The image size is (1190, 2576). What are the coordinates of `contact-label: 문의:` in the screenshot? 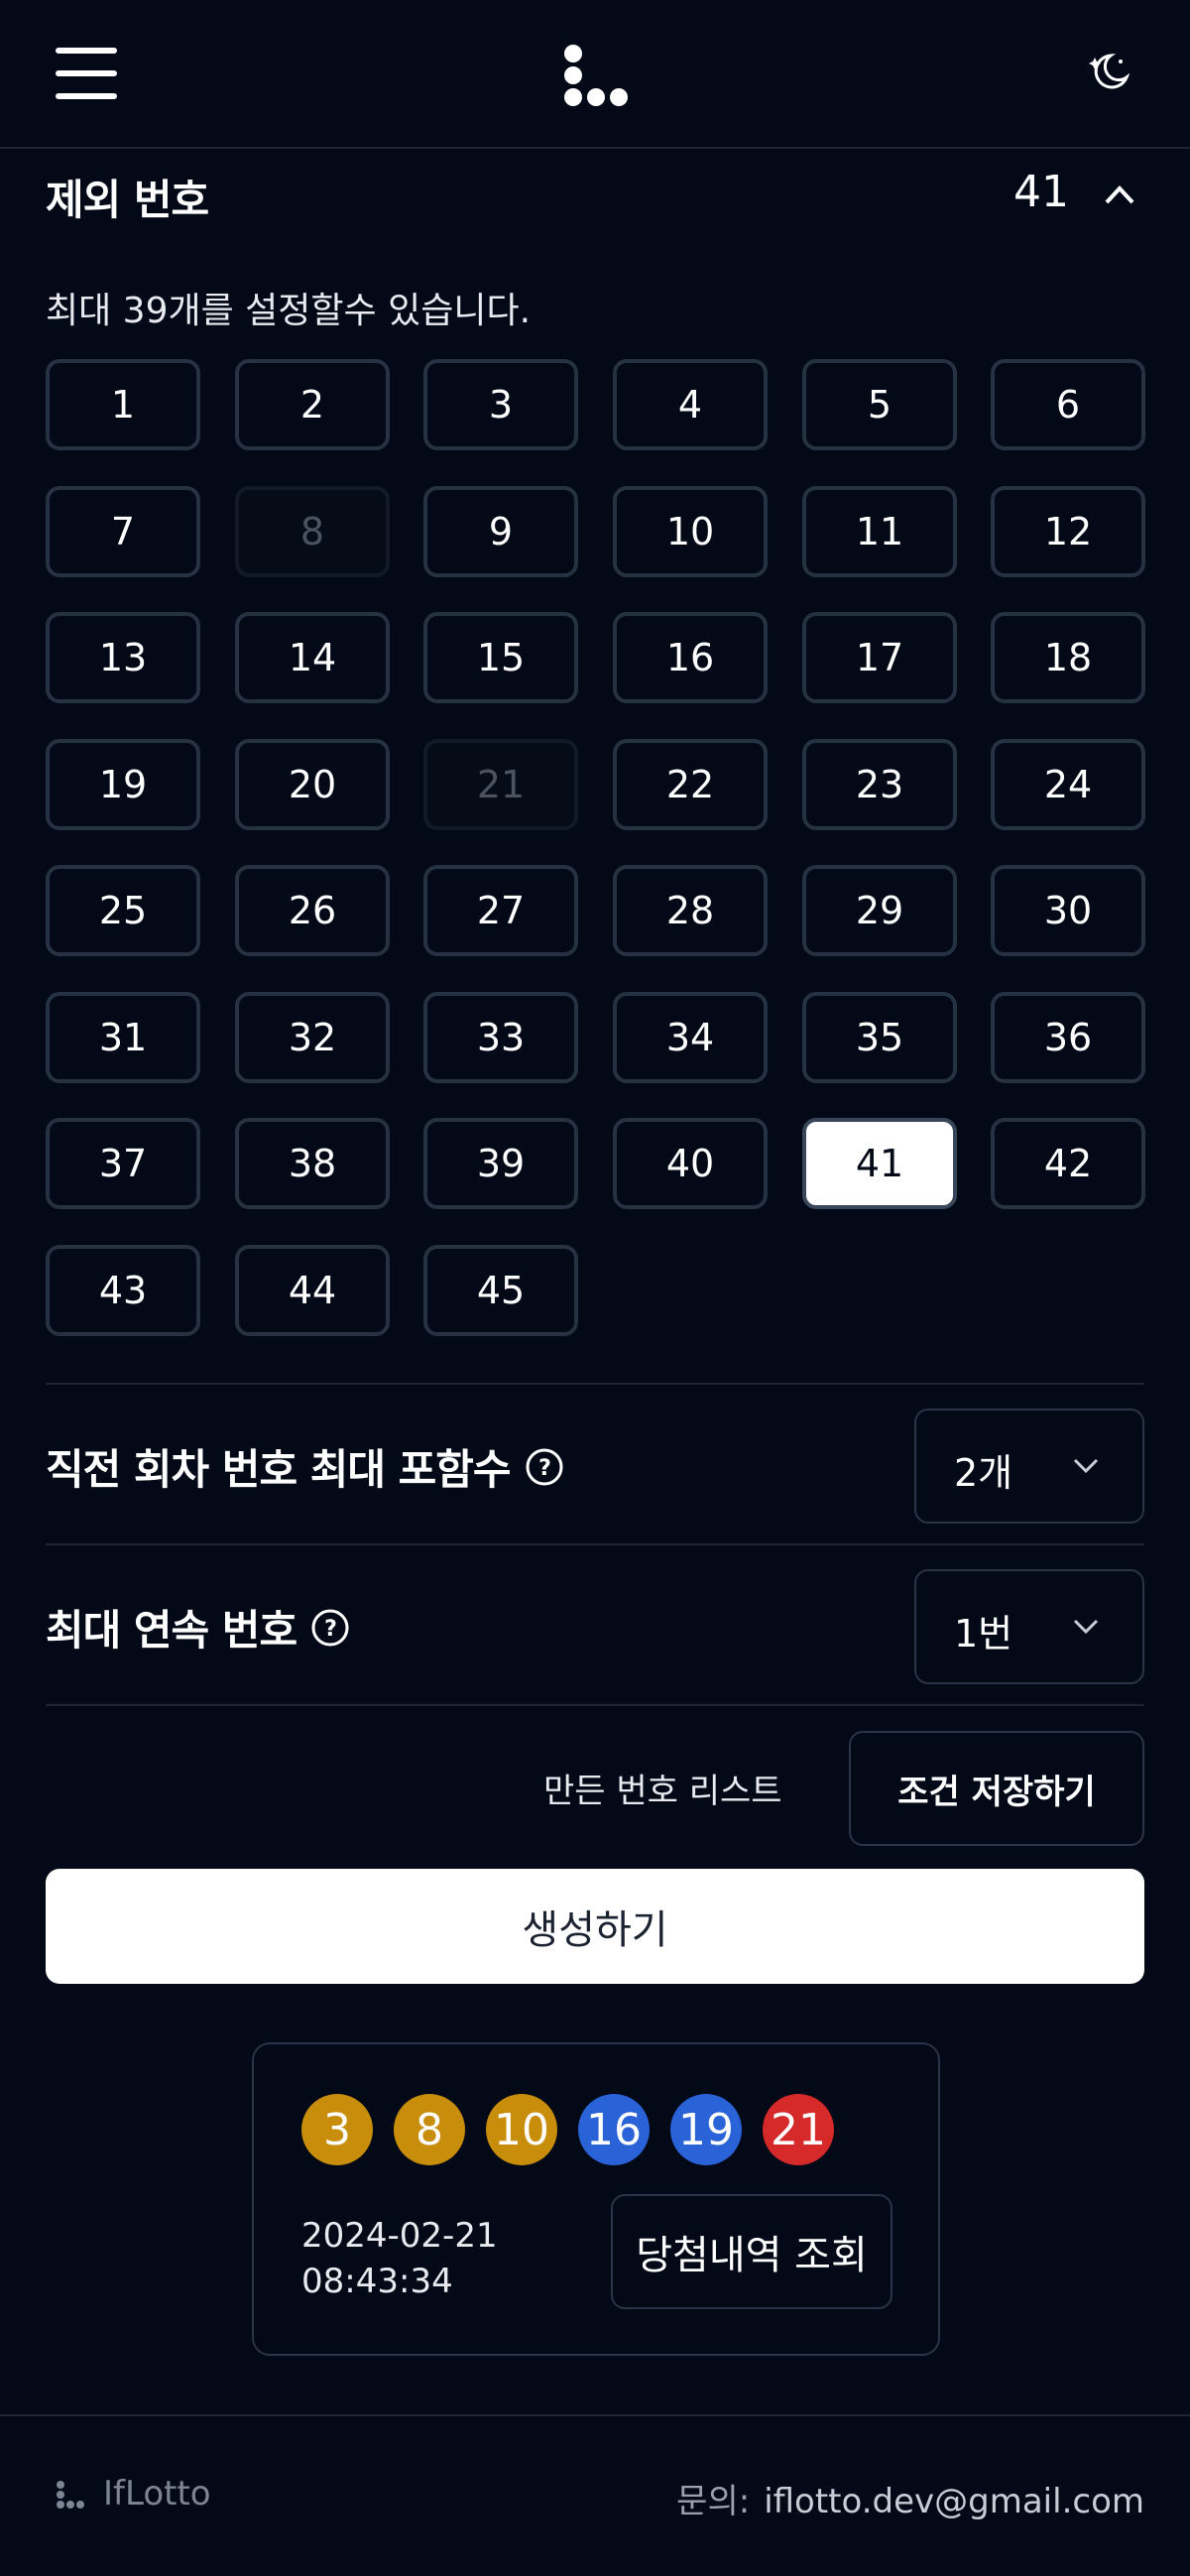 It's located at (713, 2501).